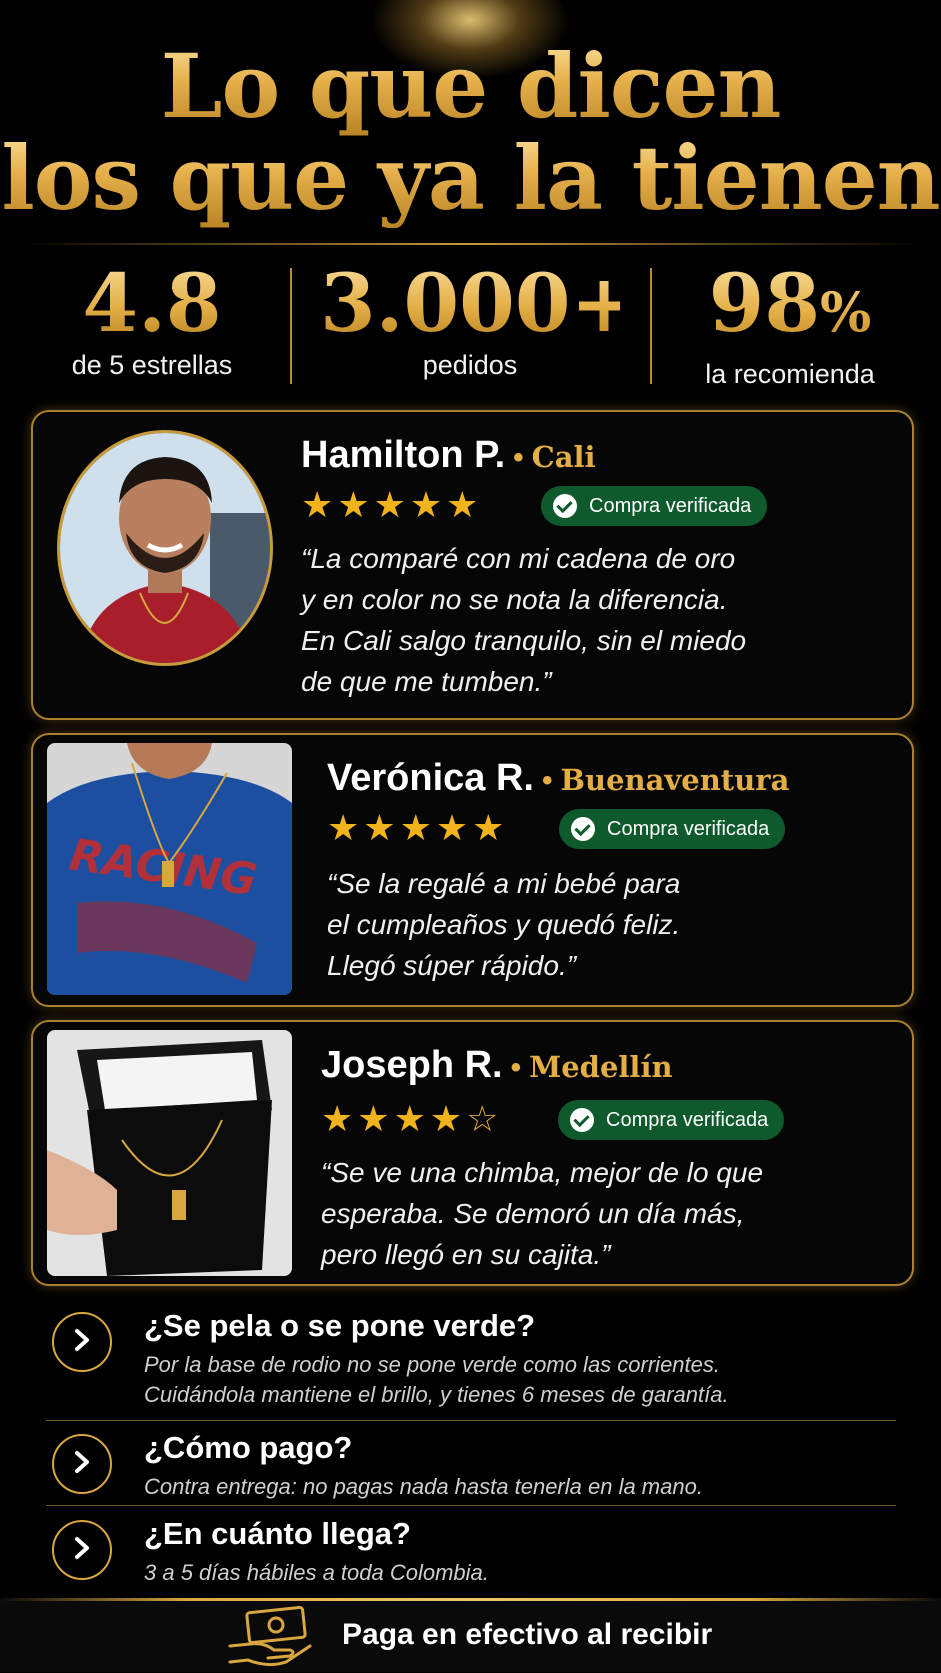 The height and width of the screenshot is (1673, 941). What do you see at coordinates (430, 778) in the screenshot?
I see `reviewer-name: Verónica R.` at bounding box center [430, 778].